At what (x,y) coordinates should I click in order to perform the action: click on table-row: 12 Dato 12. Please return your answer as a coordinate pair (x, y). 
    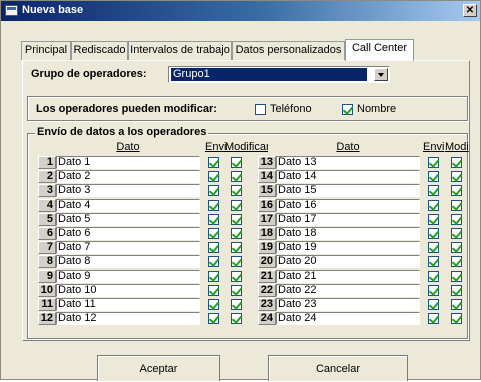
    Looking at the image, I should click on (146, 319).